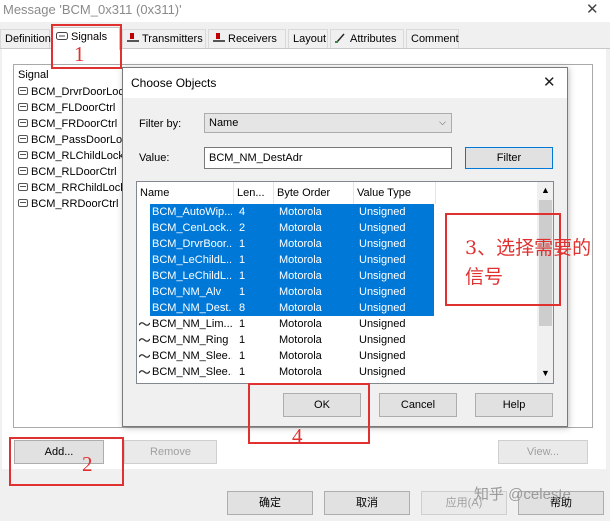 The image size is (610, 521). What do you see at coordinates (545, 373) in the screenshot?
I see `scroll-down-icon: ▼` at bounding box center [545, 373].